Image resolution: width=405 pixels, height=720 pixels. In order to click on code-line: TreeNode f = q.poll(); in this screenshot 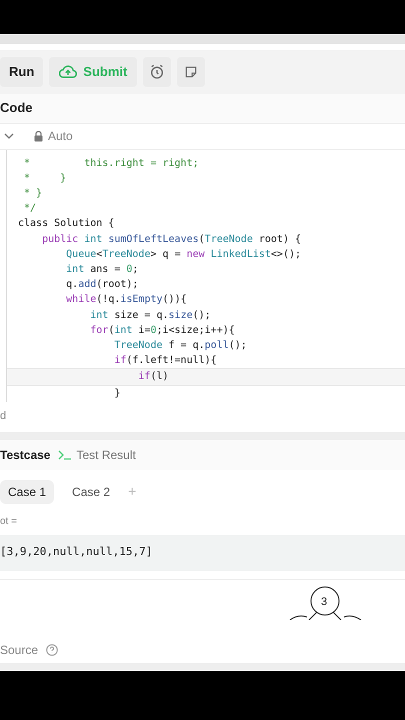, I will do `click(180, 346)`.